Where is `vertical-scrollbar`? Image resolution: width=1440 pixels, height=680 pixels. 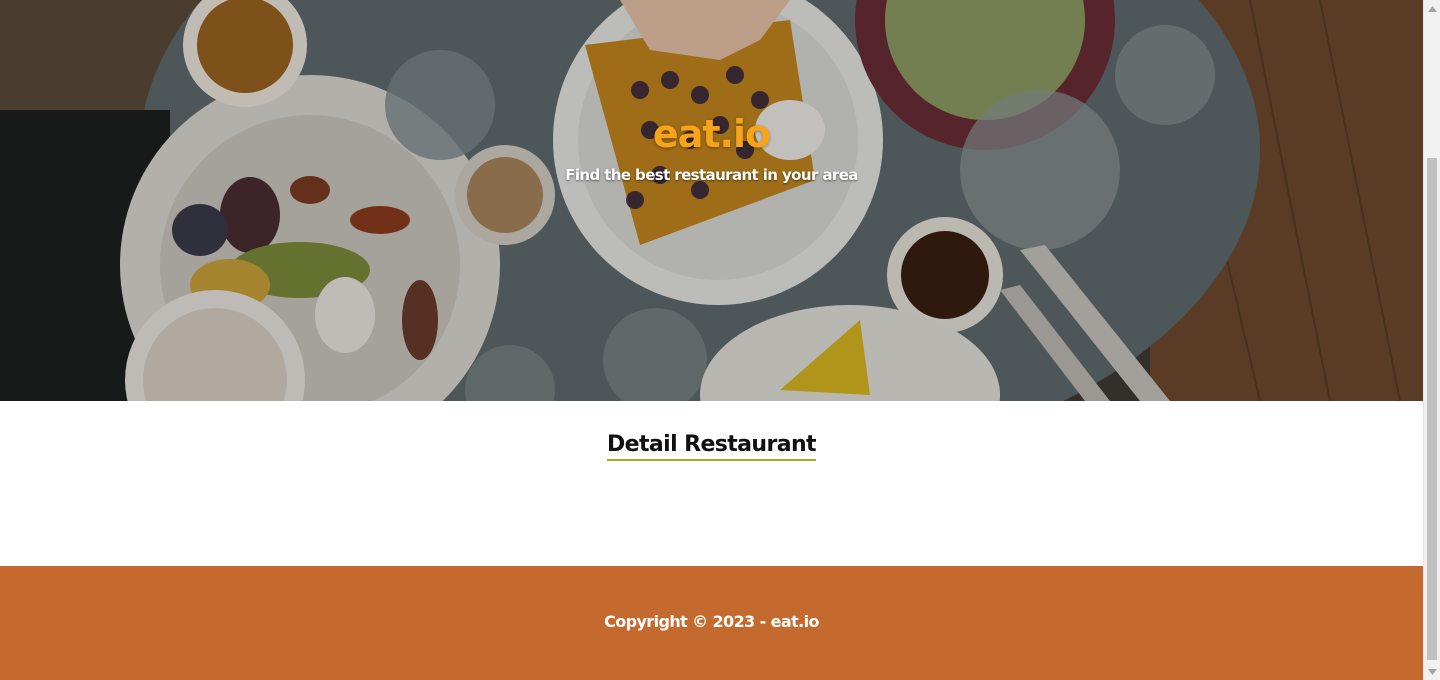 vertical-scrollbar is located at coordinates (1431, 340).